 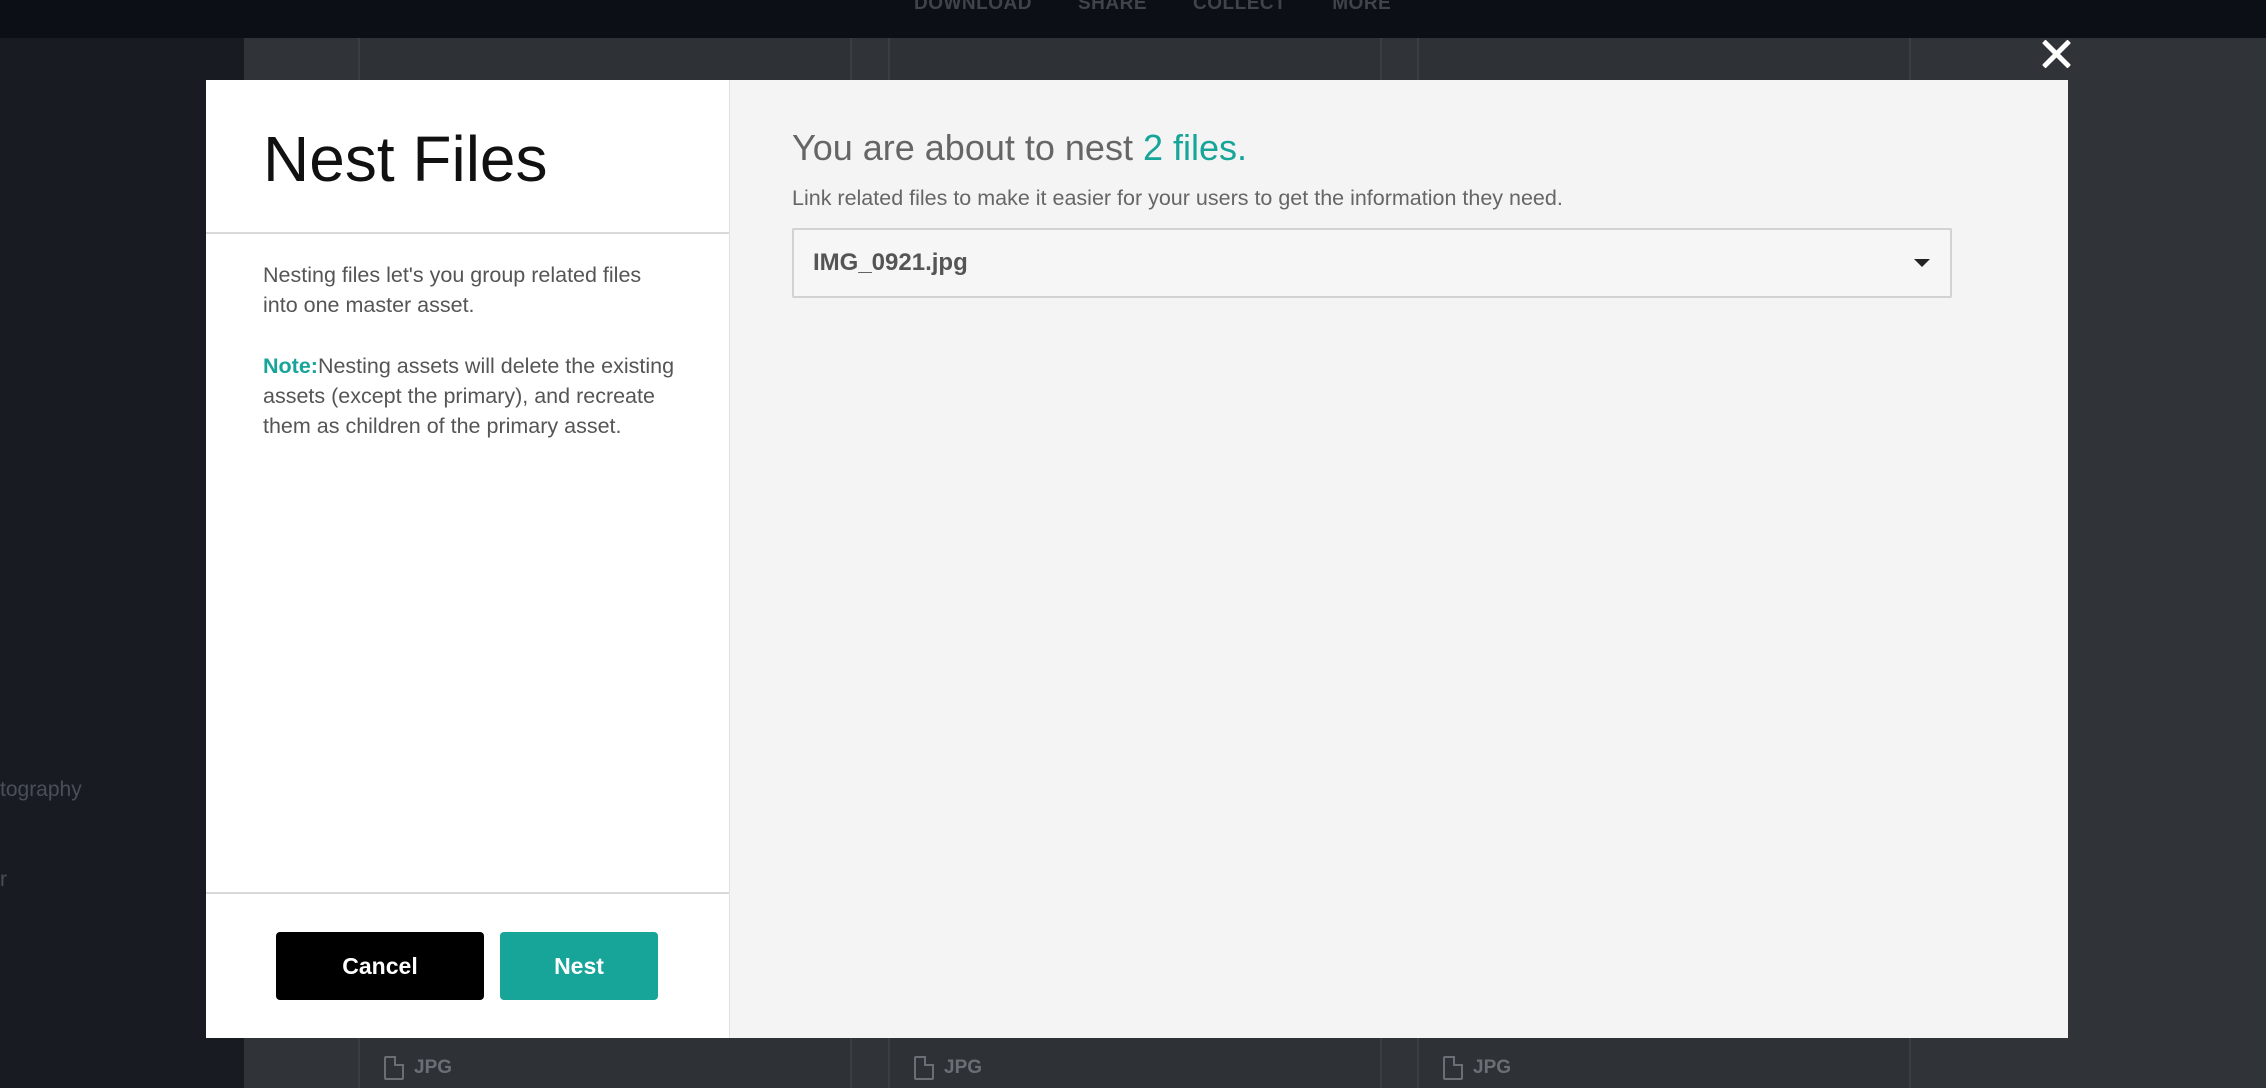 I want to click on download-action: DOWNLOAD, so click(x=973, y=6).